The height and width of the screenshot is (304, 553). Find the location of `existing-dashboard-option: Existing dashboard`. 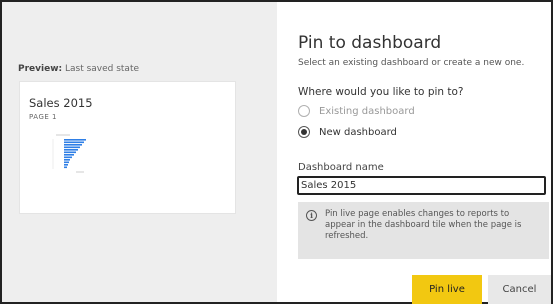

existing-dashboard-option: Existing dashboard is located at coordinates (356, 111).